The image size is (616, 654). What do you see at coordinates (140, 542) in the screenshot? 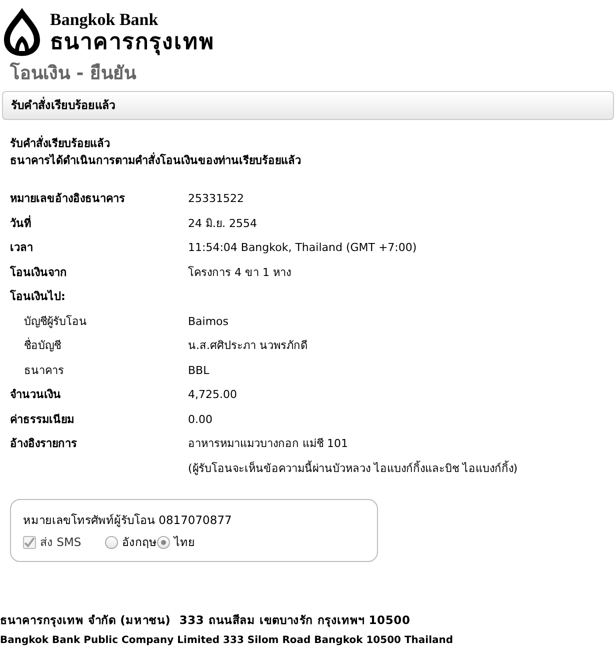
I see `radio-label: อังกฤษ` at bounding box center [140, 542].